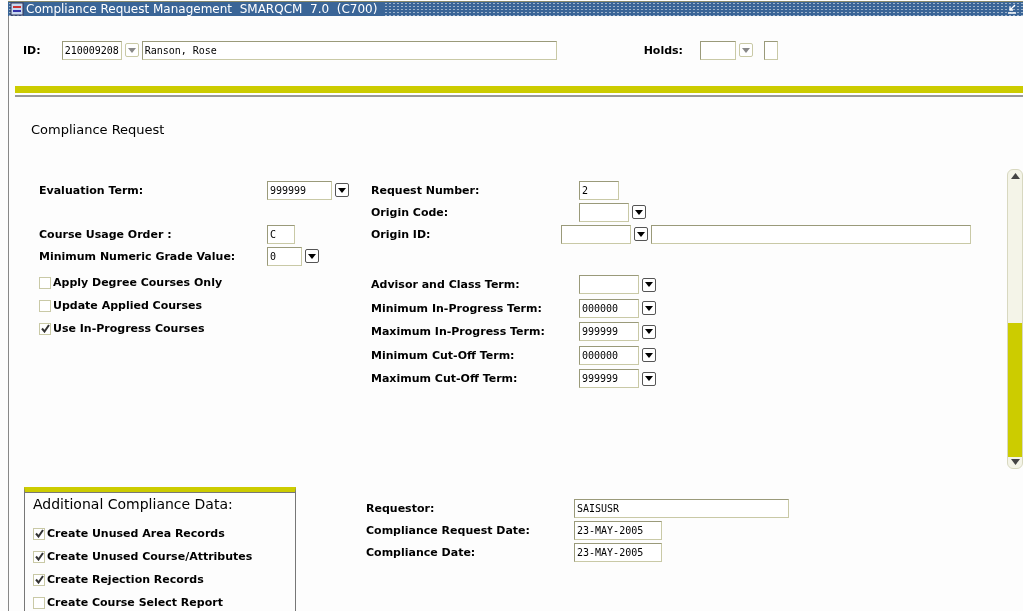 This screenshot has width=1023, height=611. What do you see at coordinates (681, 508) in the screenshot?
I see `text-field: SAISUSR` at bounding box center [681, 508].